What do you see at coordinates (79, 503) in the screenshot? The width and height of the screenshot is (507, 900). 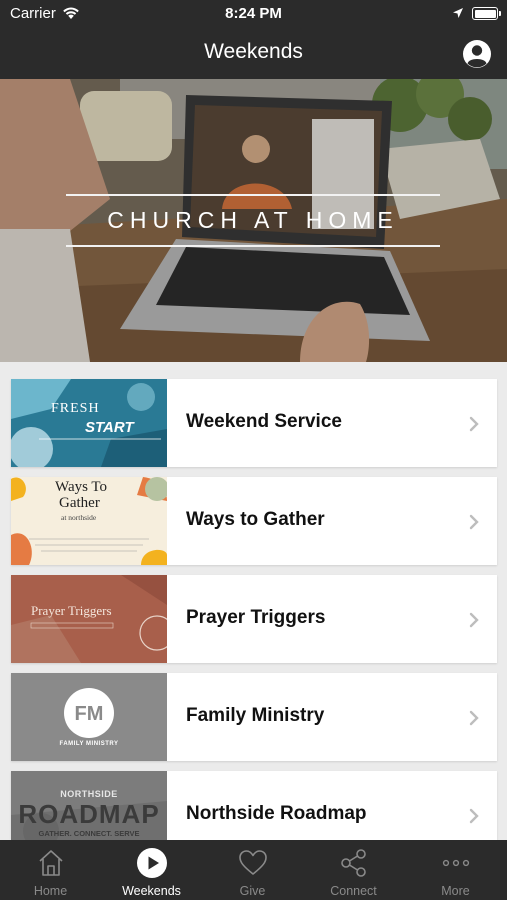 I see `thumb-text-gather: Gather` at bounding box center [79, 503].